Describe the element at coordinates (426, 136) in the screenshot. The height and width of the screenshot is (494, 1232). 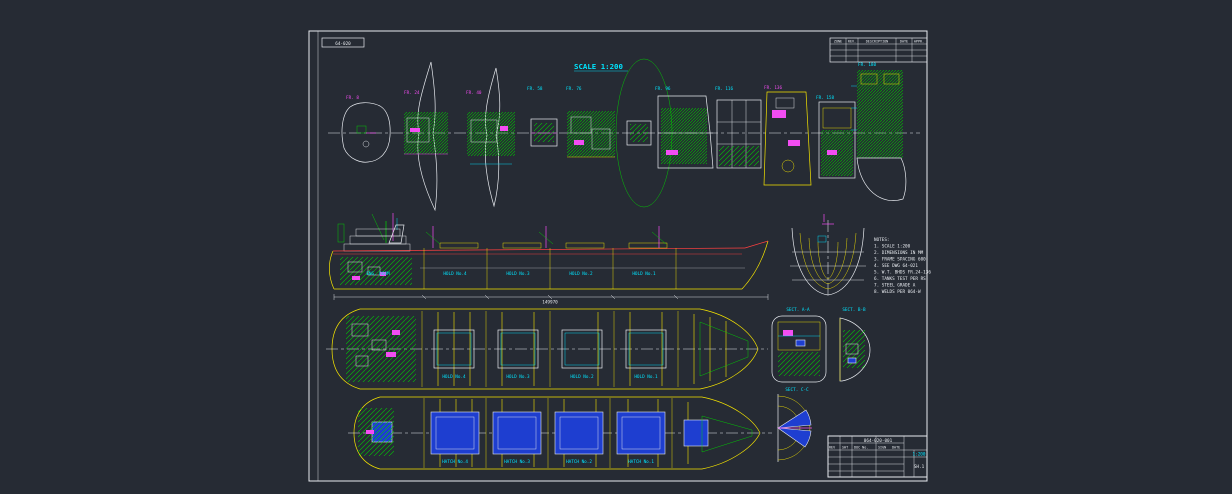
I see `section-view-2: FR. 24` at that location.